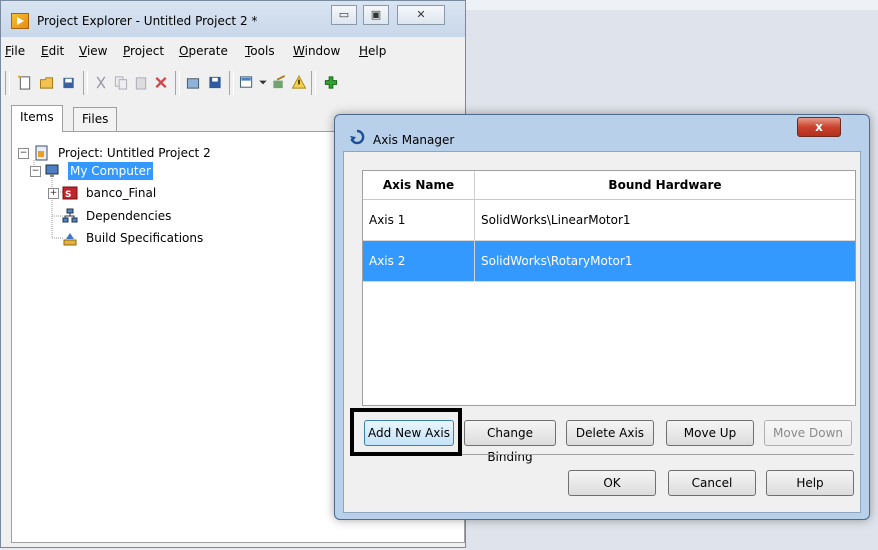 The width and height of the screenshot is (878, 550). What do you see at coordinates (372, 51) in the screenshot?
I see `menu-help: Help` at bounding box center [372, 51].